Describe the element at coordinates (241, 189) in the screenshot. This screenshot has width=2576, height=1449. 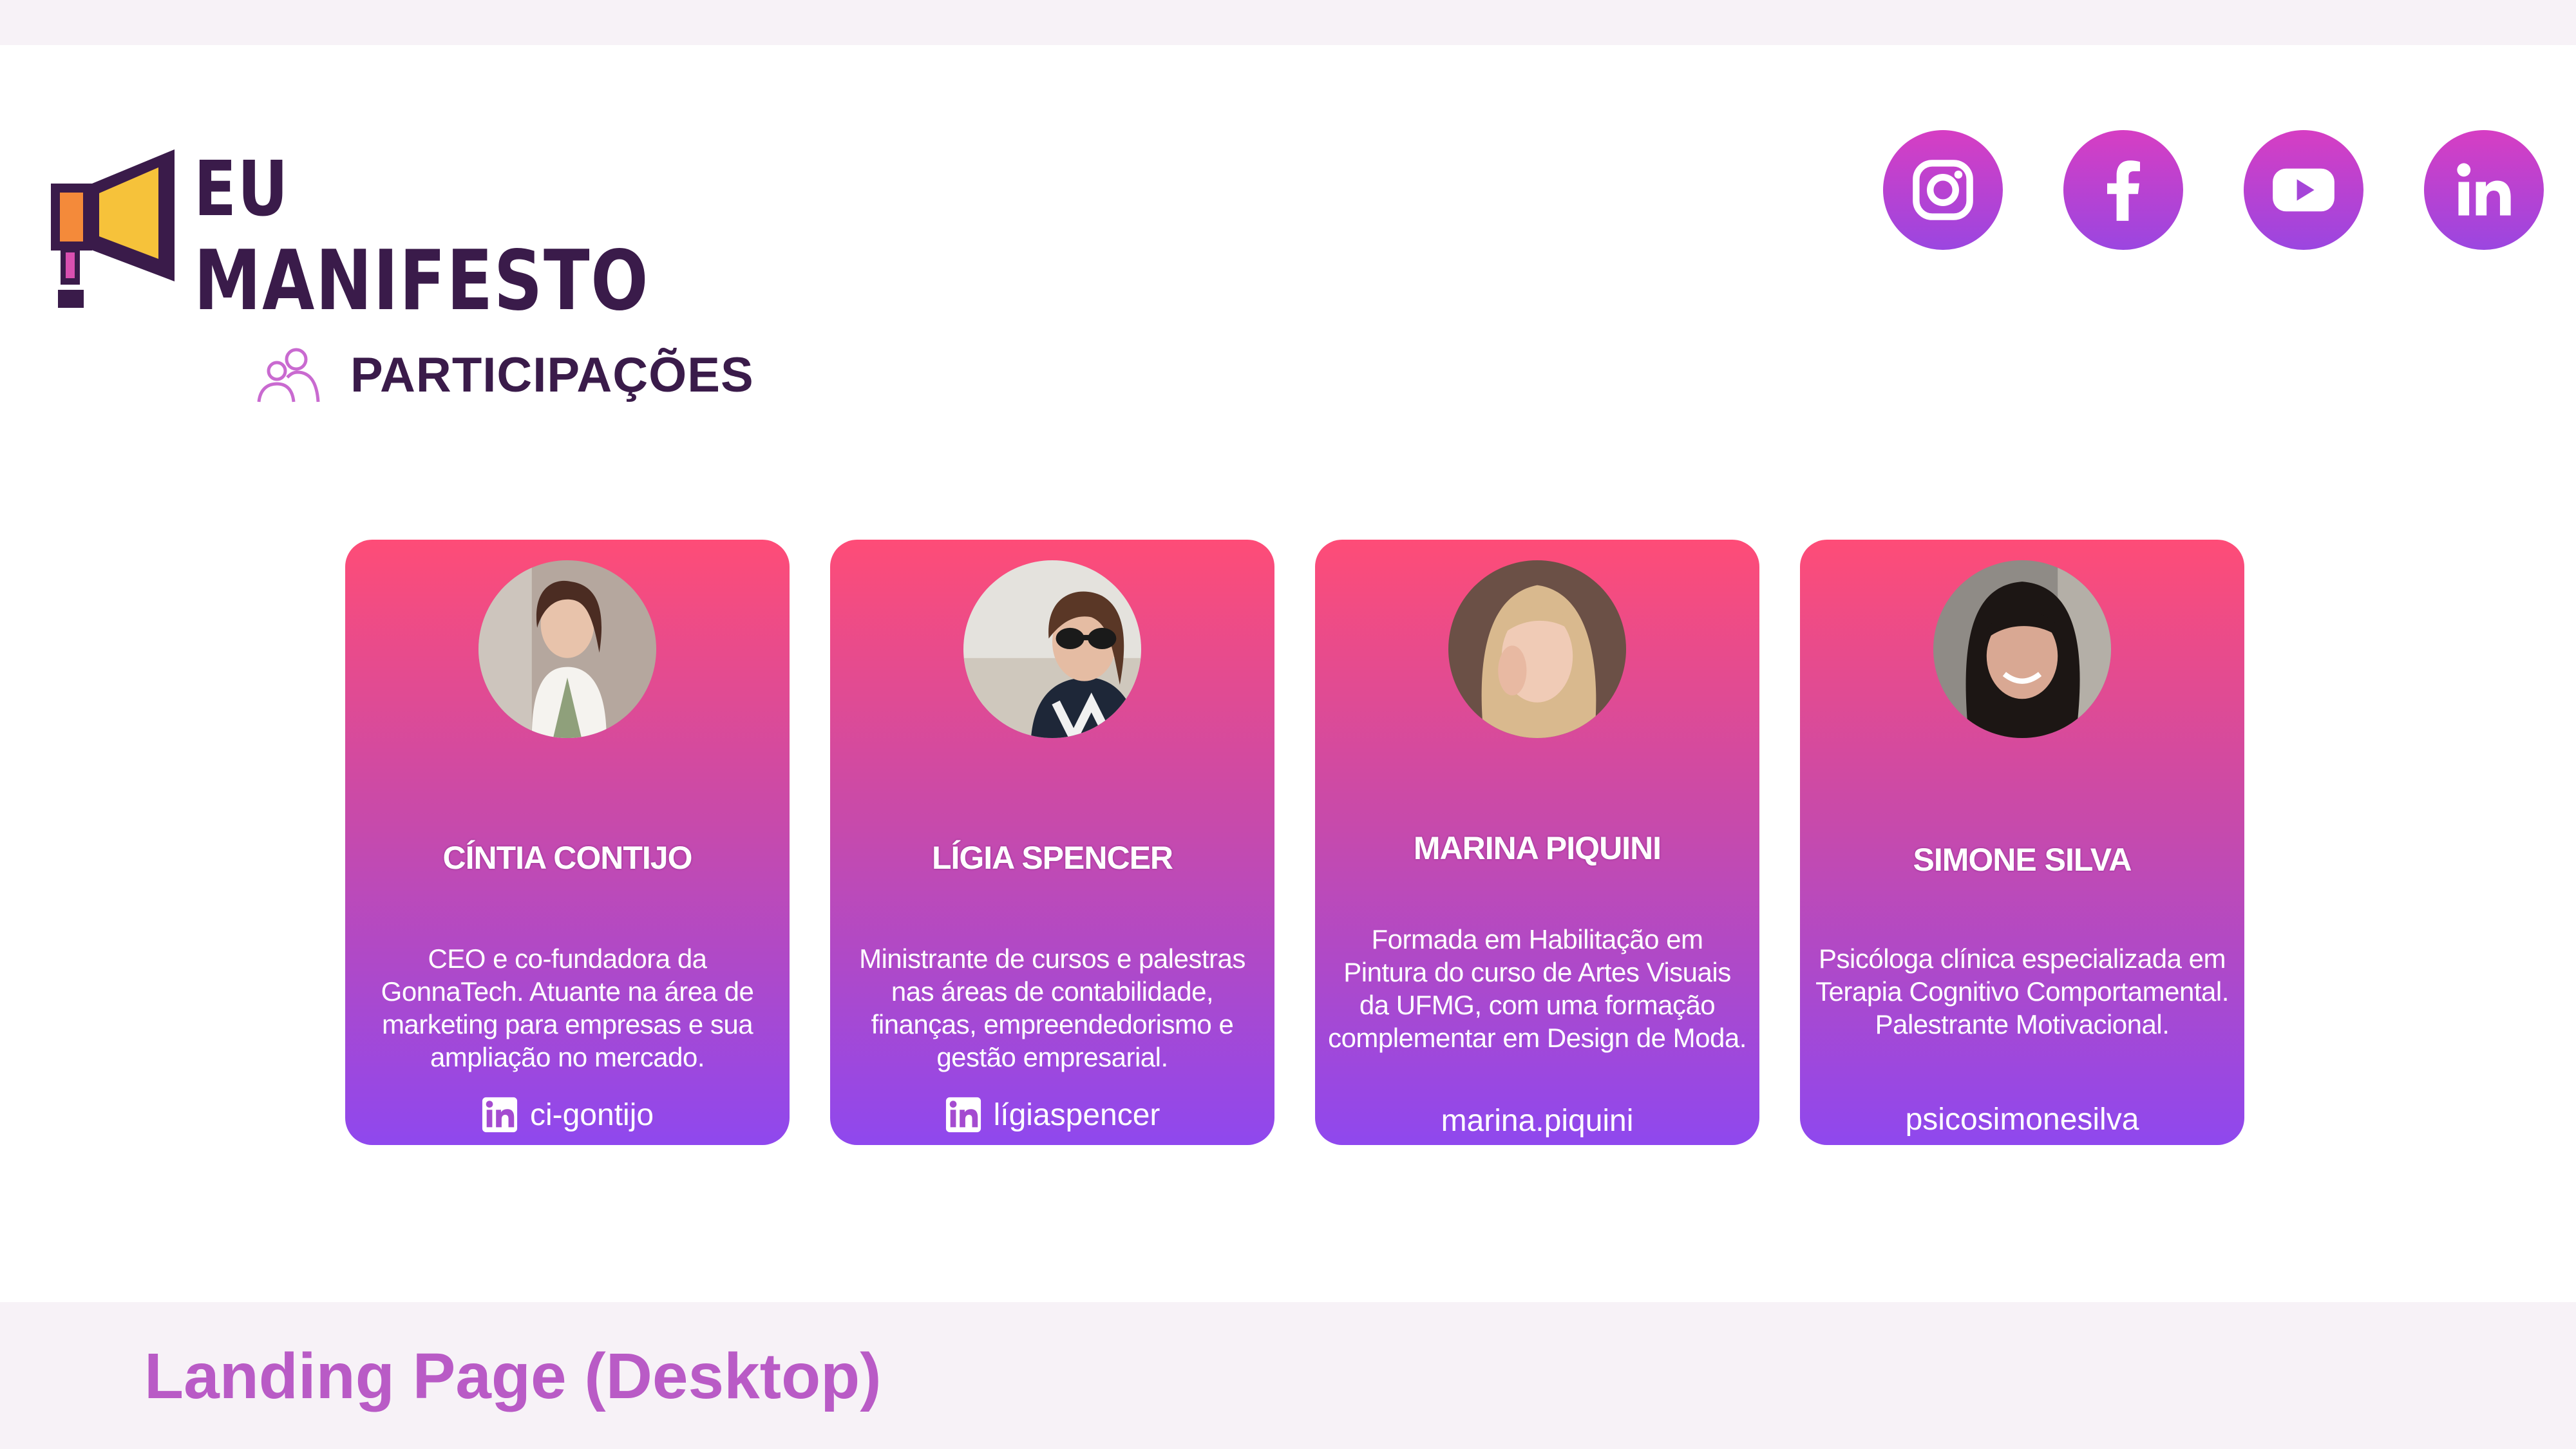
I see `logo-text-eu: EU` at that location.